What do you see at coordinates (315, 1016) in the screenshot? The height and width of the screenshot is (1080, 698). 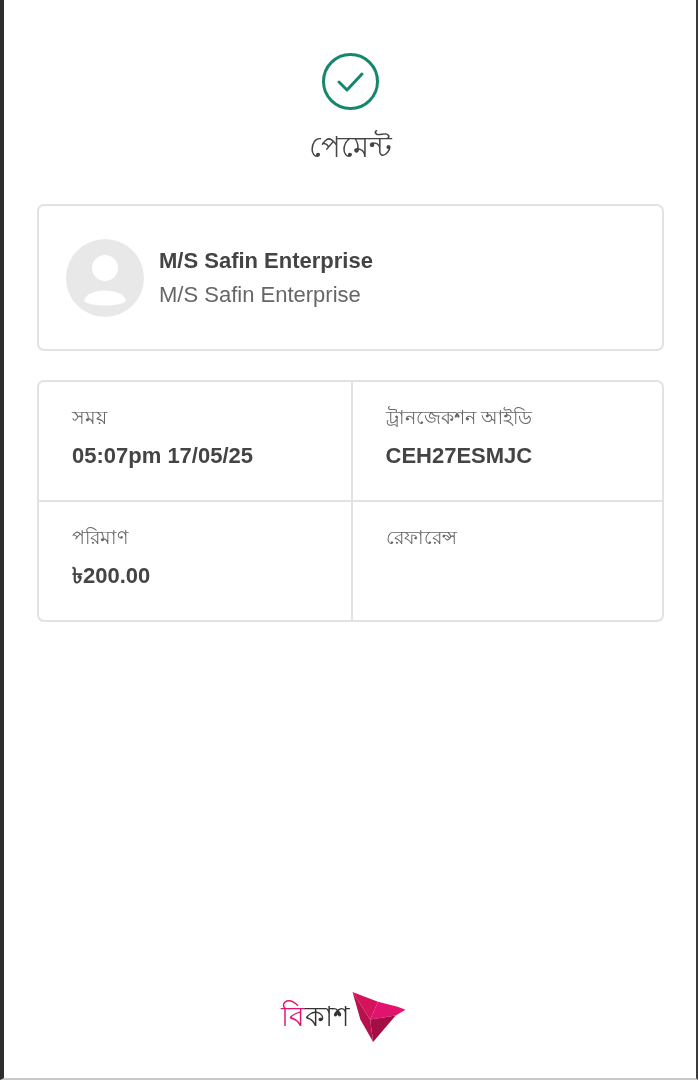 I see `logo-wordmark: বিকাশ` at bounding box center [315, 1016].